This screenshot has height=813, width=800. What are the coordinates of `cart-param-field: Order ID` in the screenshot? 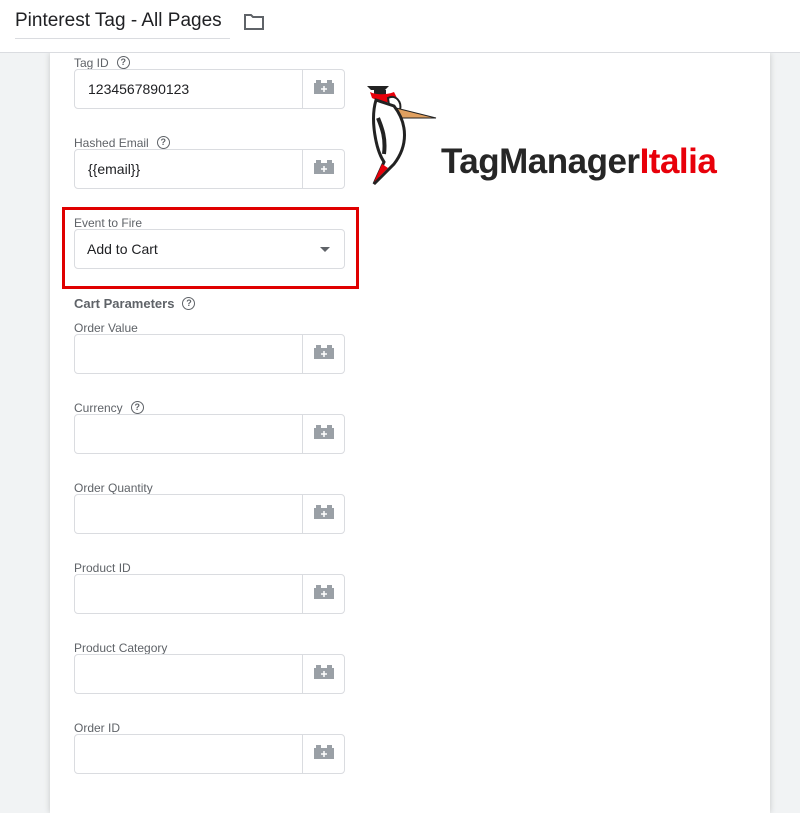 It's located at (209, 747).